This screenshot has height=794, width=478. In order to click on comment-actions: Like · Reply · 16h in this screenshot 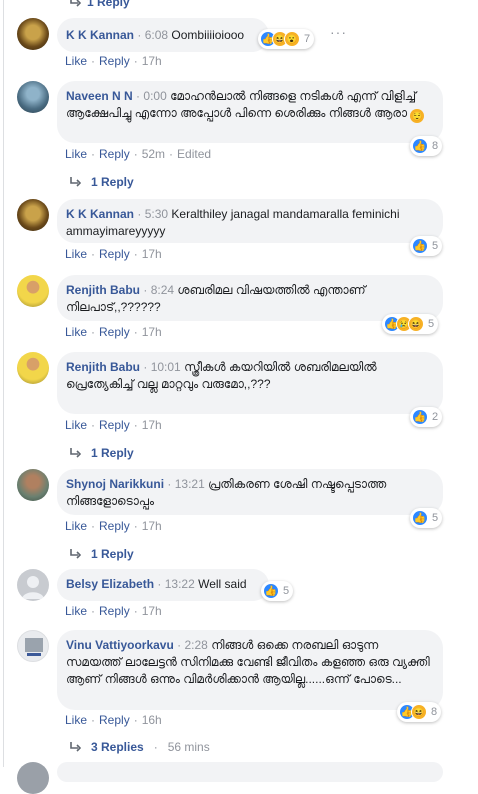, I will do `click(113, 720)`.